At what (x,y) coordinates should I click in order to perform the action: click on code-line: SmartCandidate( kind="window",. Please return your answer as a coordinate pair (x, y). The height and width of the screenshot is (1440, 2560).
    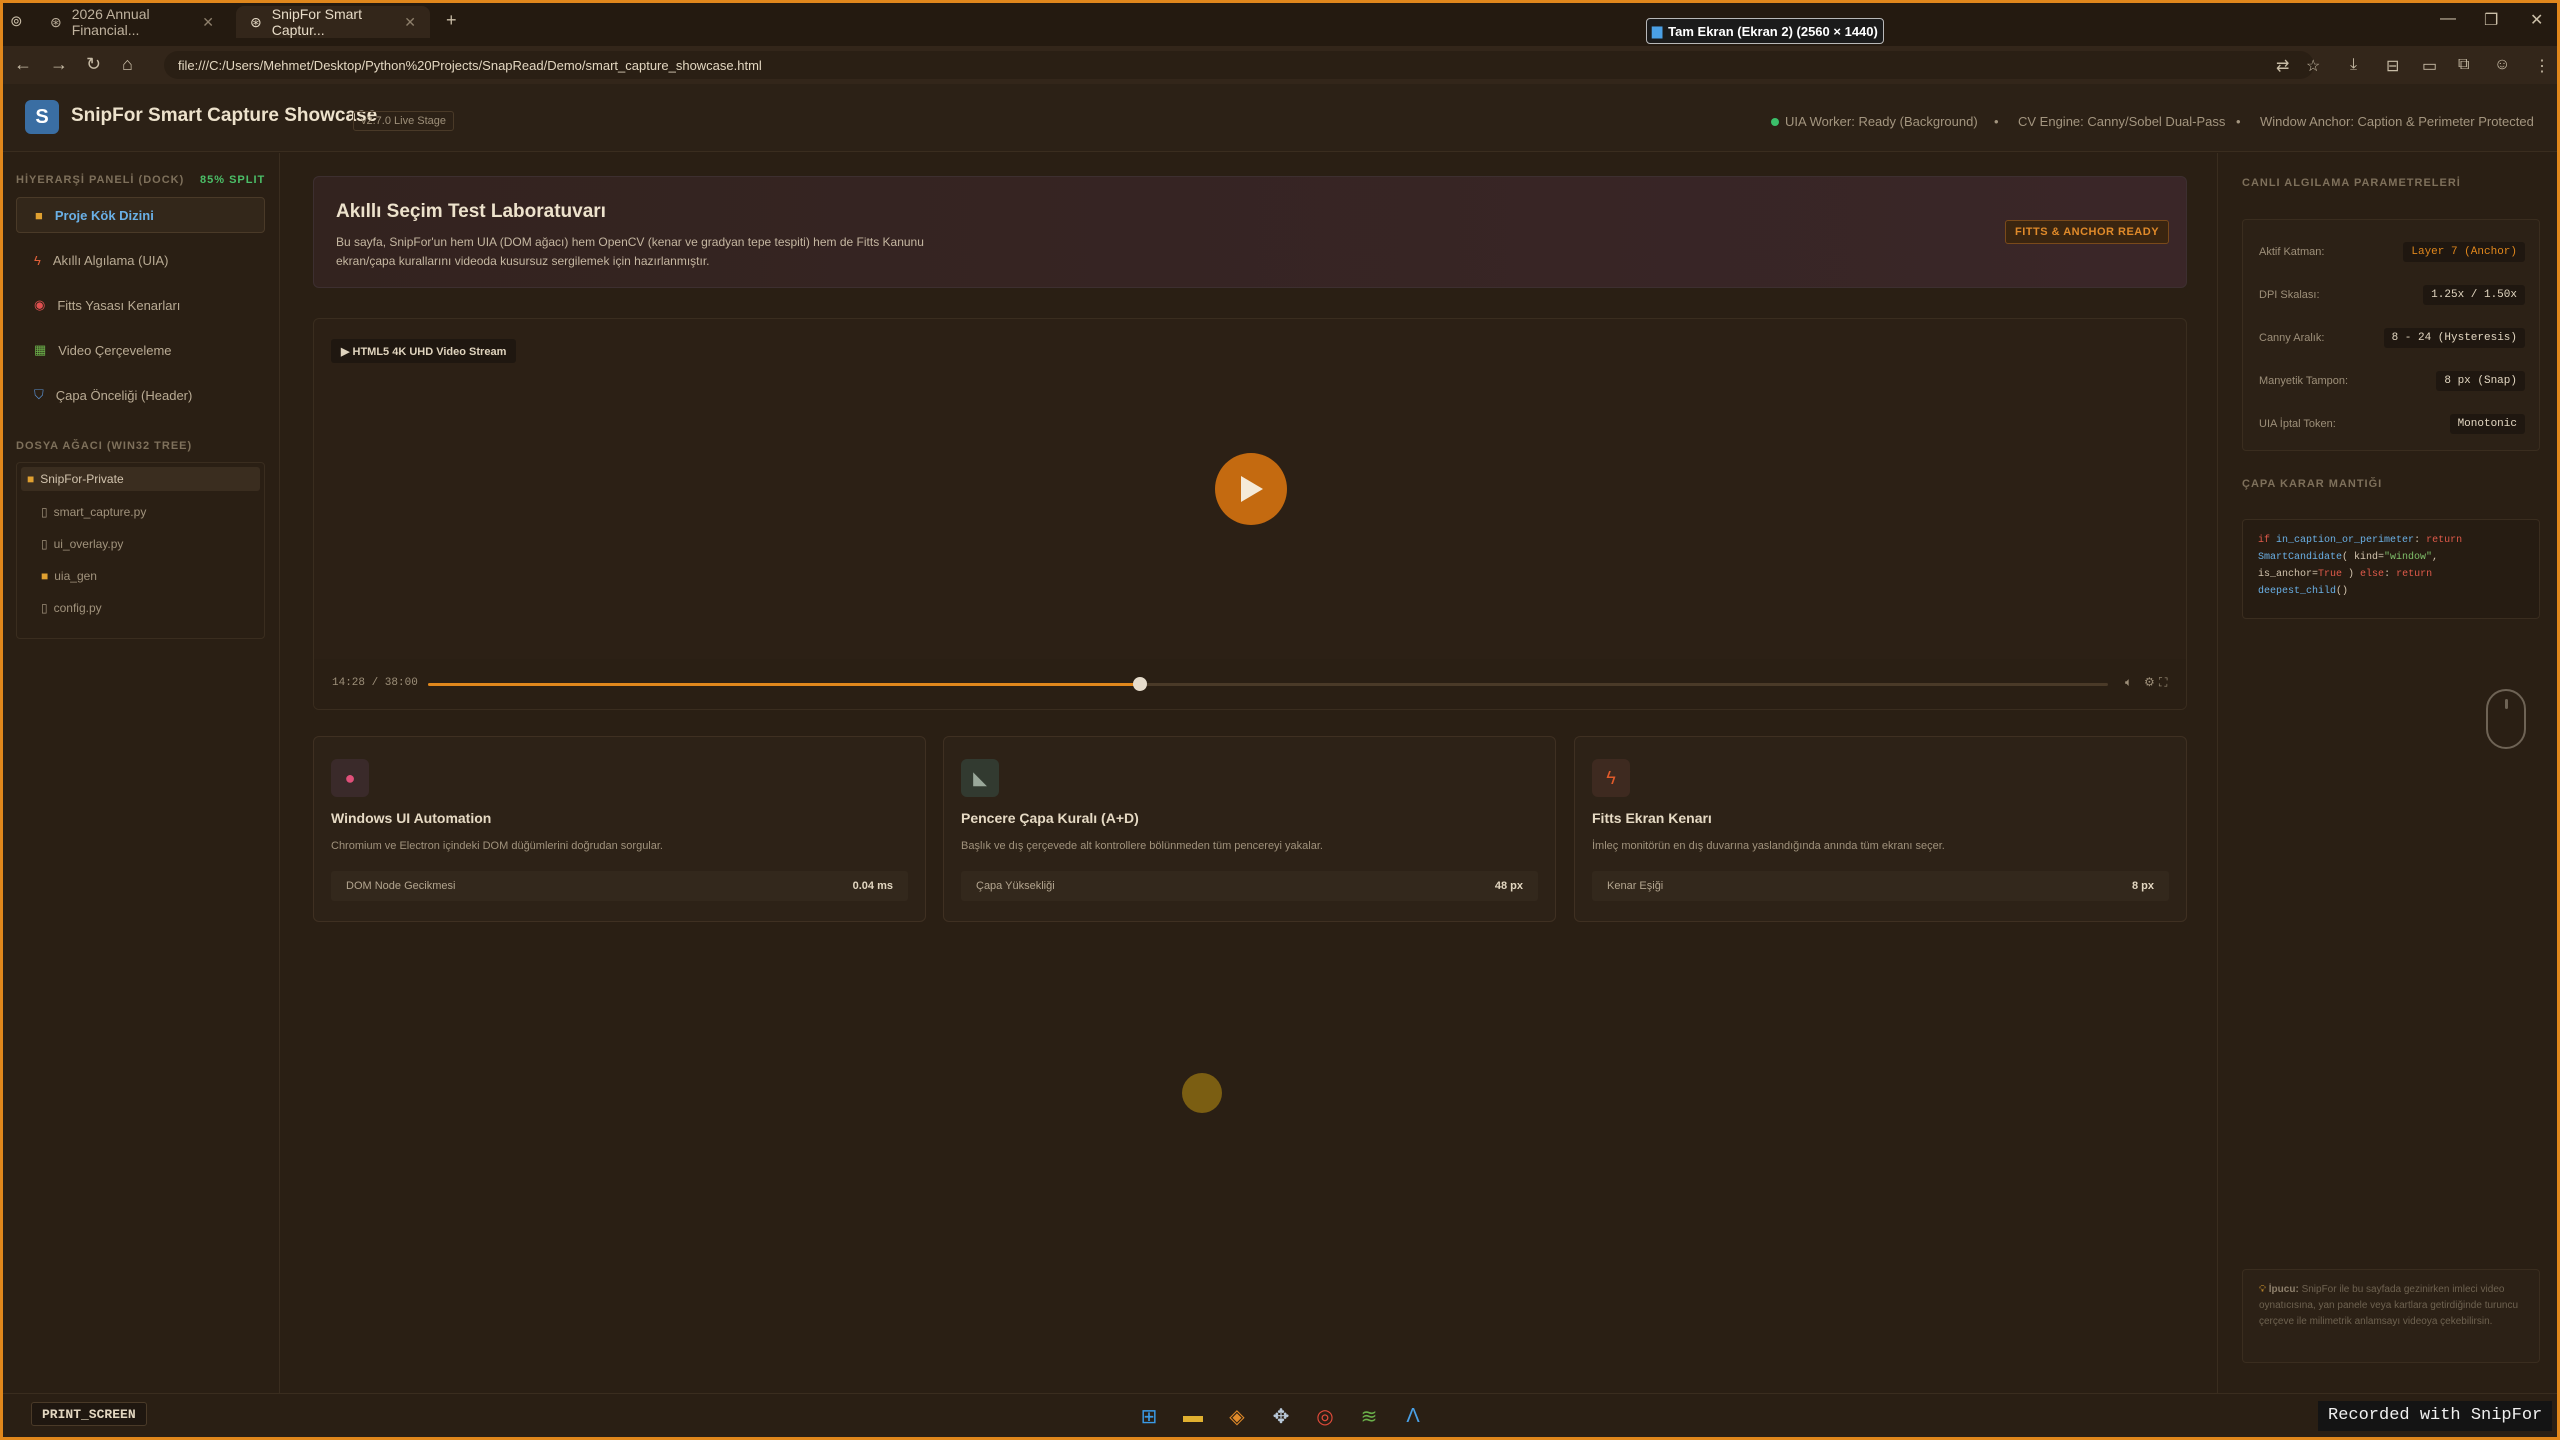
    Looking at the image, I should click on (2391, 557).